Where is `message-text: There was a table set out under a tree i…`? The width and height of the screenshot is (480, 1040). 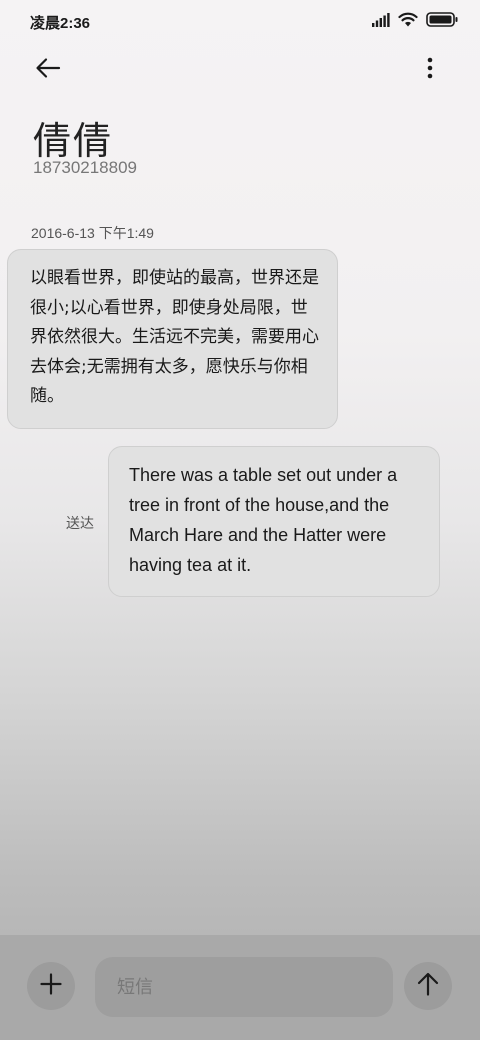
message-text: There was a table set out under a tree i… is located at coordinates (263, 520).